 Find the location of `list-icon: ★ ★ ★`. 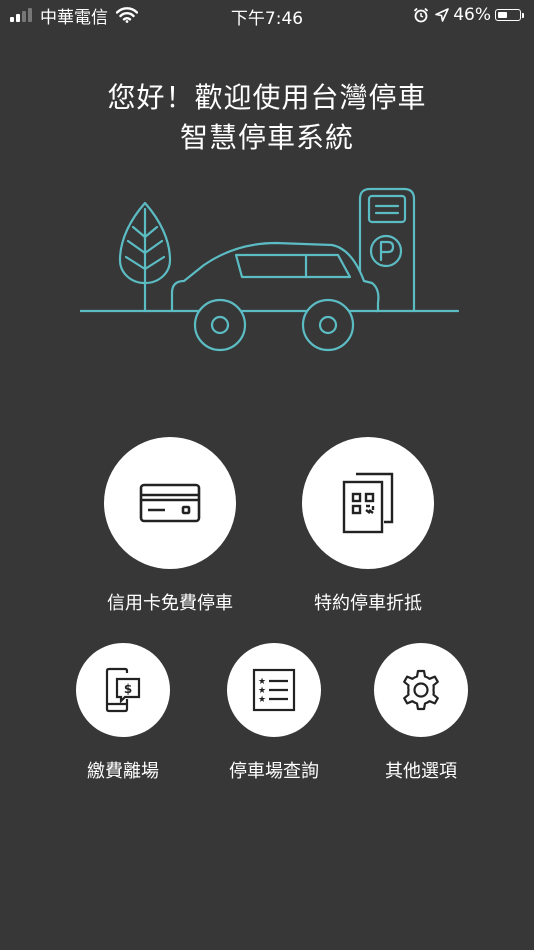

list-icon: ★ ★ ★ is located at coordinates (274, 690).